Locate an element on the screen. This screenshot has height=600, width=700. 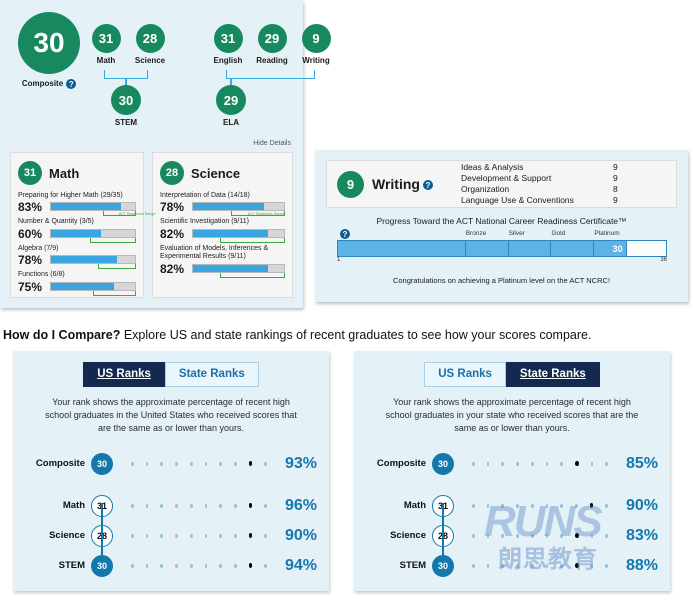
subject-score-circle: 29 is located at coordinates (272, 38).